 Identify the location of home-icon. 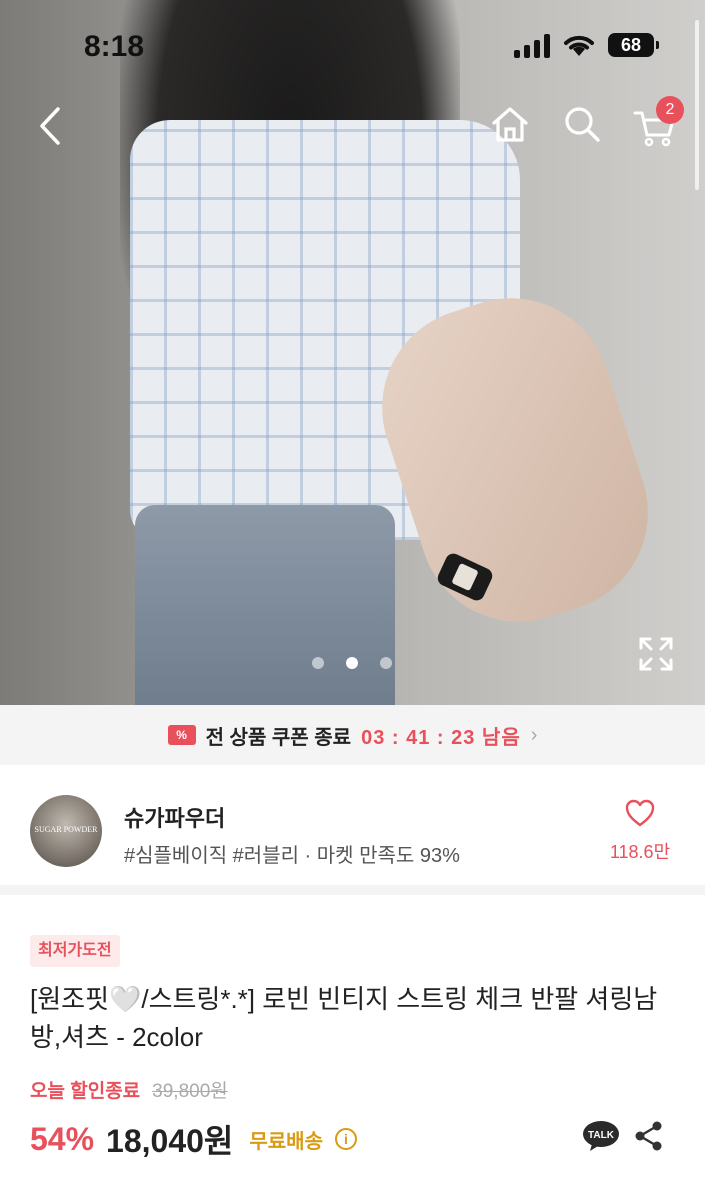
(510, 124).